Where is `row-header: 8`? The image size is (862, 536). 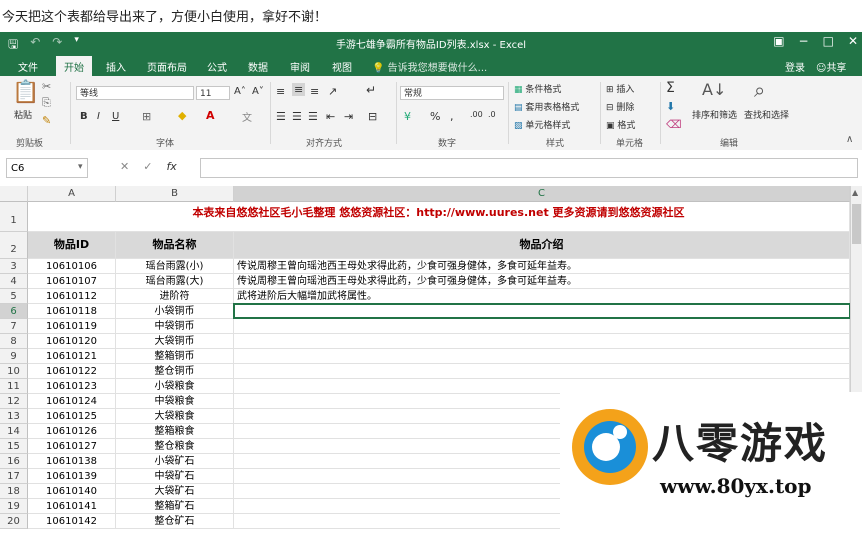 row-header: 8 is located at coordinates (14, 341).